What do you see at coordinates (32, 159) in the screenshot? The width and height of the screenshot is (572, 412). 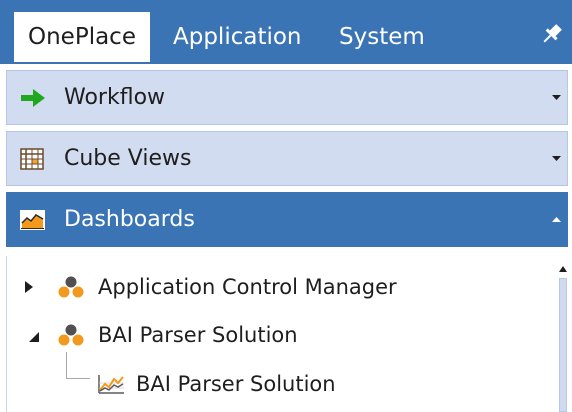 I see `grid-table-icon` at bounding box center [32, 159].